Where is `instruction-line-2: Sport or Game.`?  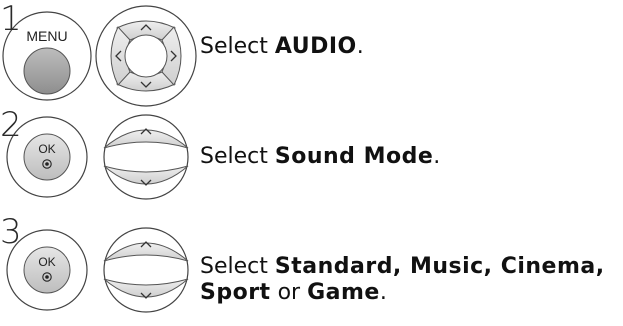
instruction-line-2: Sport or Game. is located at coordinates (402, 293).